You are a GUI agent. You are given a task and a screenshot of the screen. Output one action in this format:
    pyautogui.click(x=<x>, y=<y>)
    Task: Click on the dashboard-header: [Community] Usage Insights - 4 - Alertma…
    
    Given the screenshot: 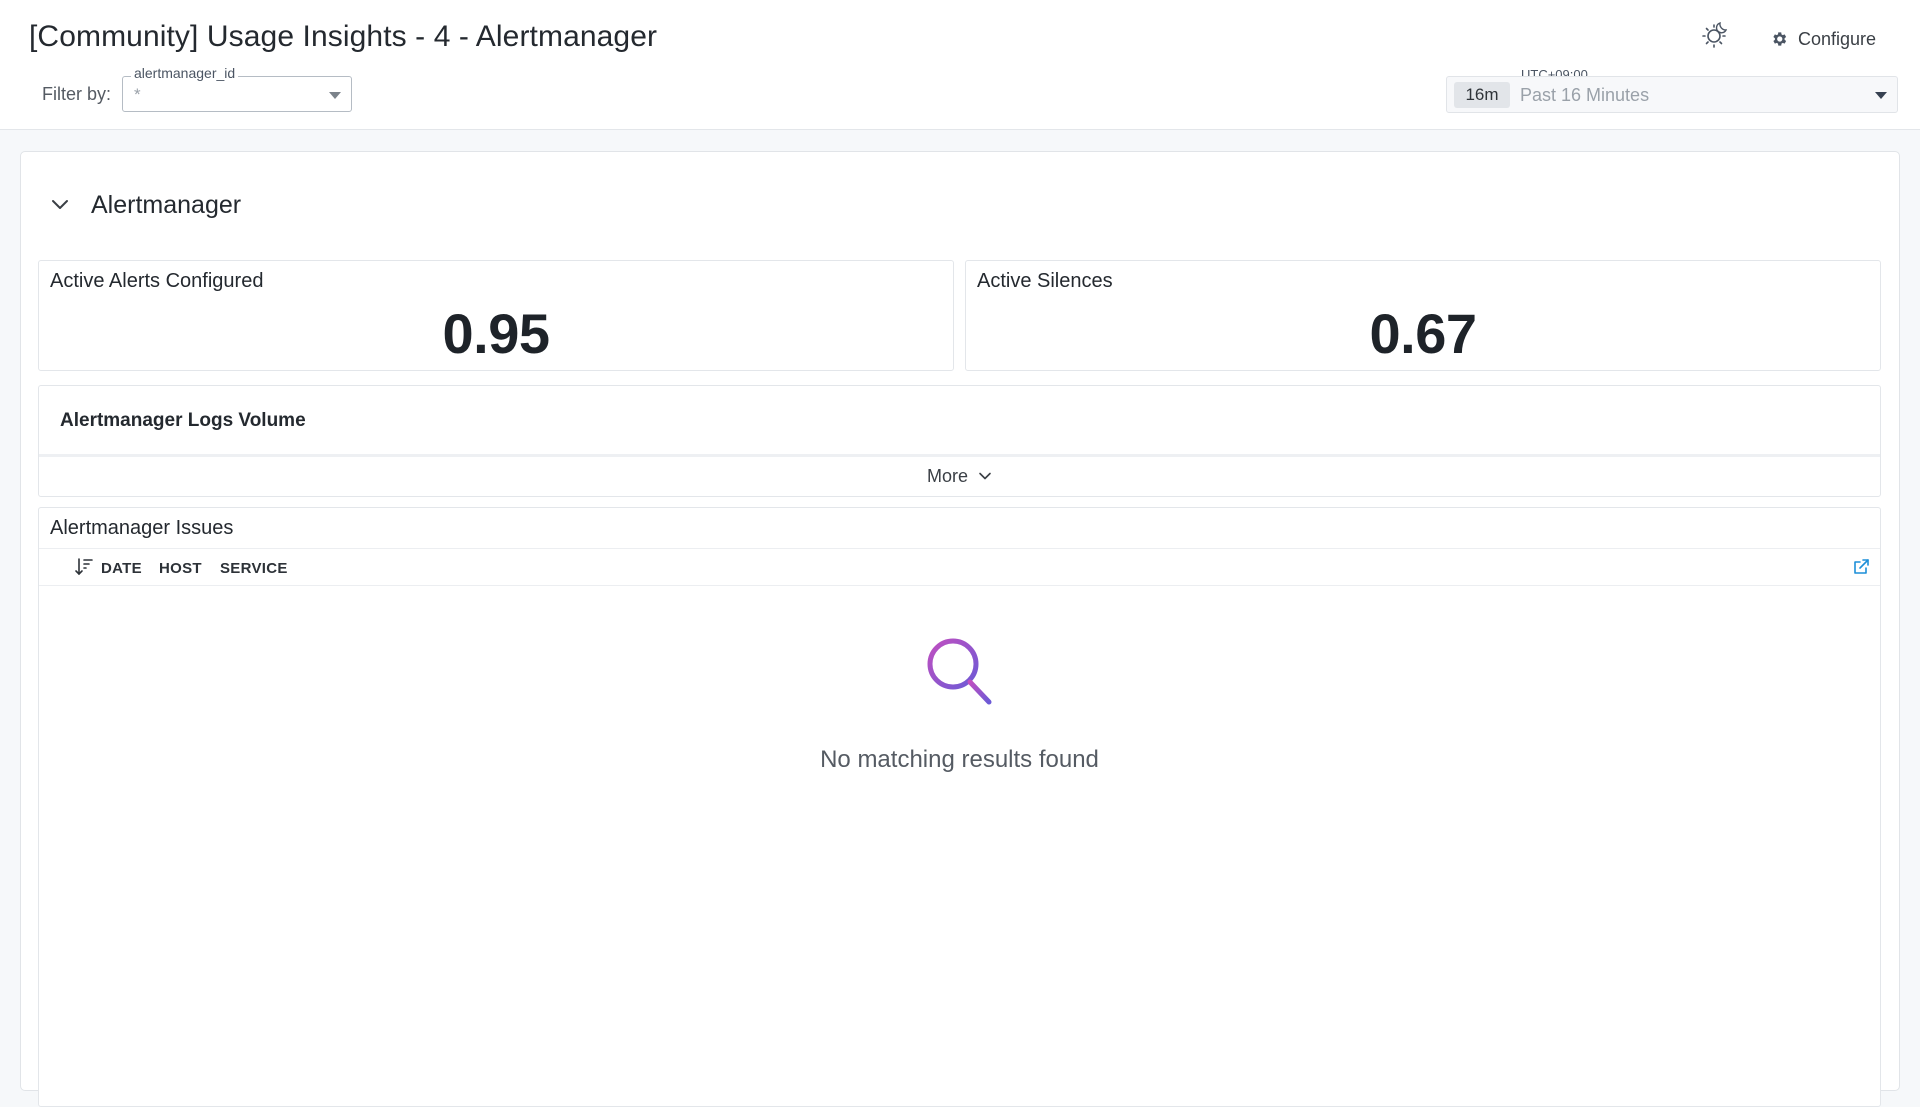 What is the action you would take?
    pyautogui.click(x=960, y=65)
    